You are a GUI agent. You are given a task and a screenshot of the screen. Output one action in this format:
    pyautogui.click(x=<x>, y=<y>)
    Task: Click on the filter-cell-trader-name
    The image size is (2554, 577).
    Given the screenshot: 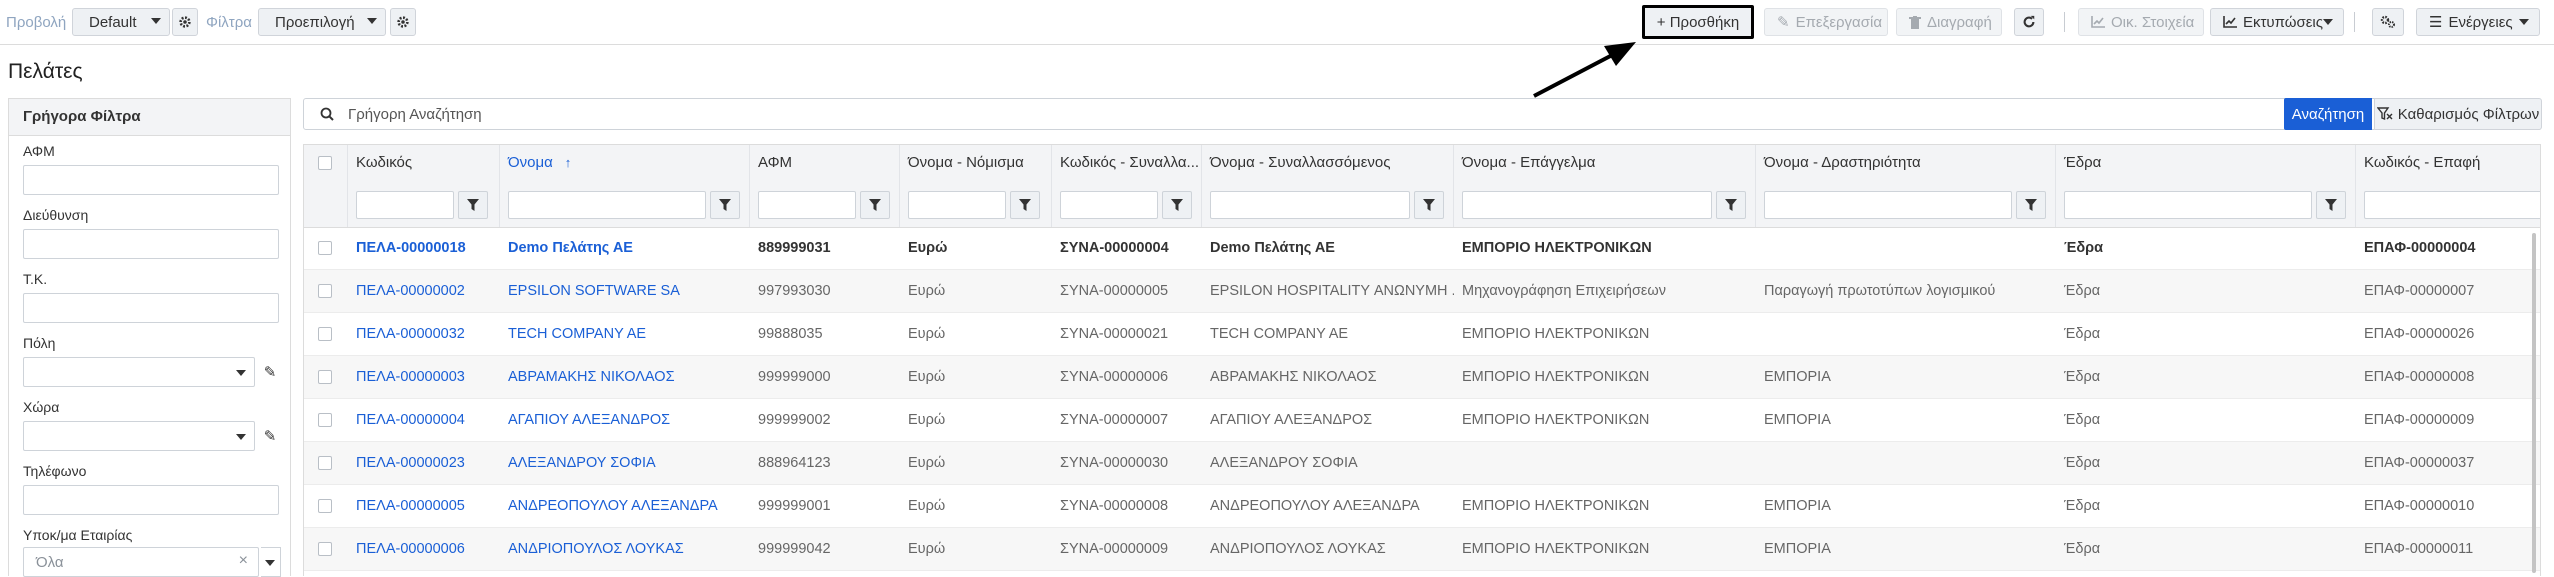 What is the action you would take?
    pyautogui.click(x=1328, y=204)
    